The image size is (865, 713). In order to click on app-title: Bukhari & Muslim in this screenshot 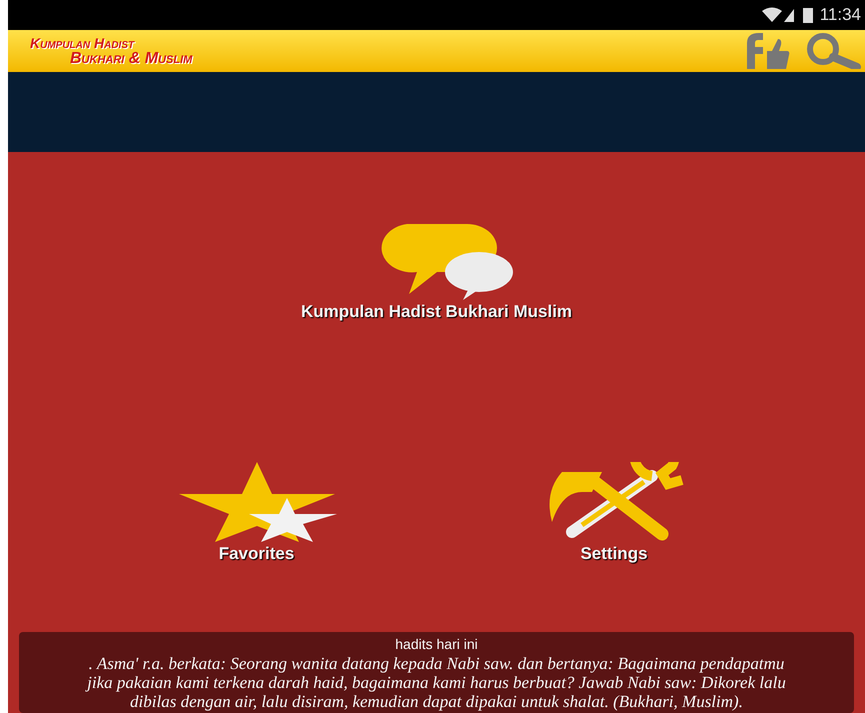, I will do `click(130, 59)`.